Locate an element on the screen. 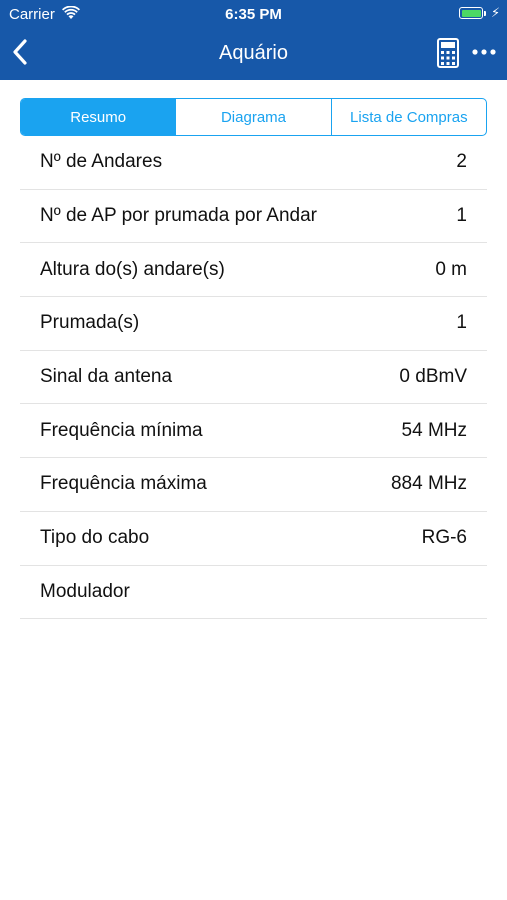 The width and height of the screenshot is (507, 900). tab-diagrama: Diagrama is located at coordinates (252, 117).